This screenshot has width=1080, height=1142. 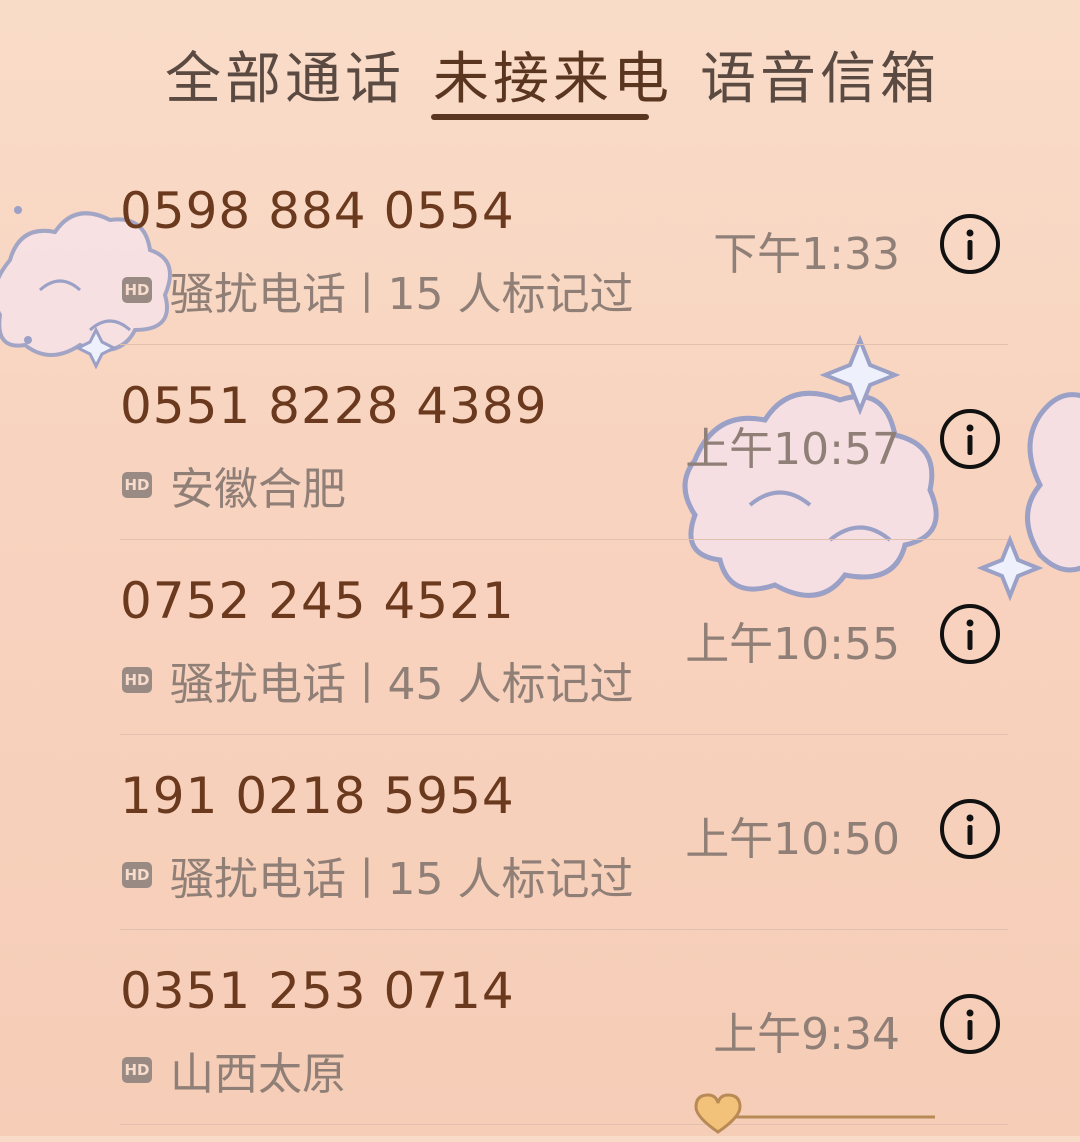 I want to click on caller-number: 0752 245 4521, so click(x=317, y=601).